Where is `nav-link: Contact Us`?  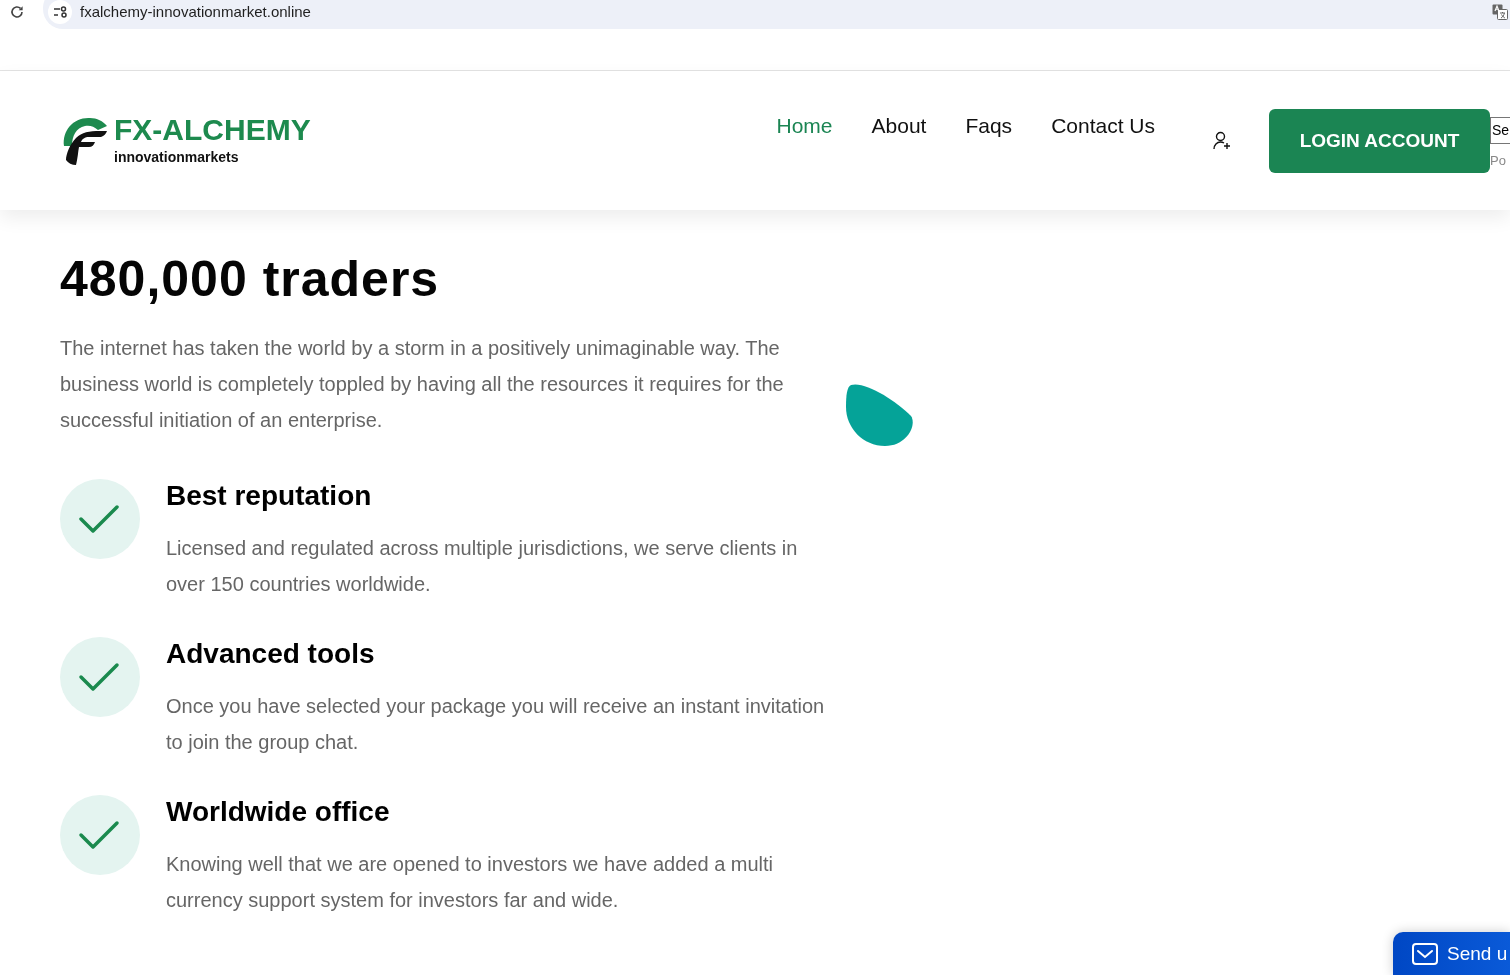
nav-link: Contact Us is located at coordinates (1103, 125).